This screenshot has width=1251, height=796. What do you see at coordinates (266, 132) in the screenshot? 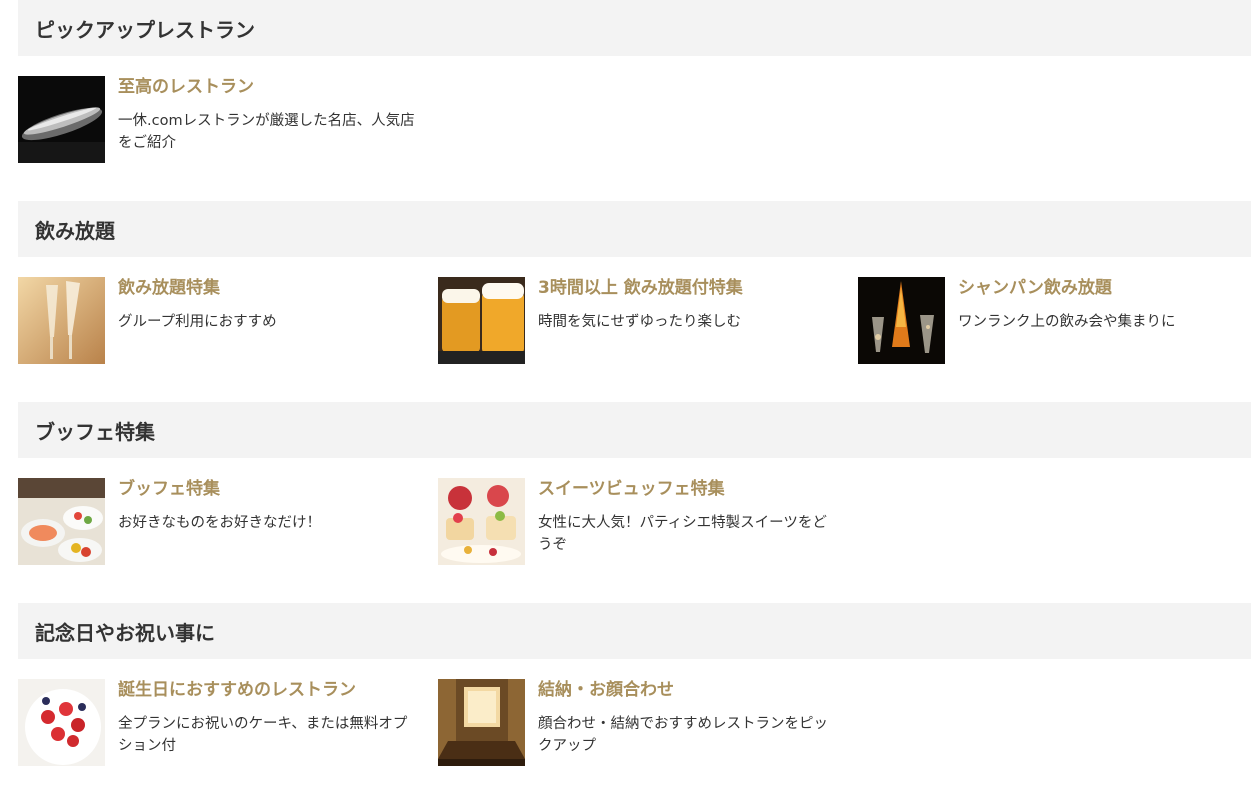
I see `item-description: 一休.comレストランが厳選した名店、人気店をご紹介` at bounding box center [266, 132].